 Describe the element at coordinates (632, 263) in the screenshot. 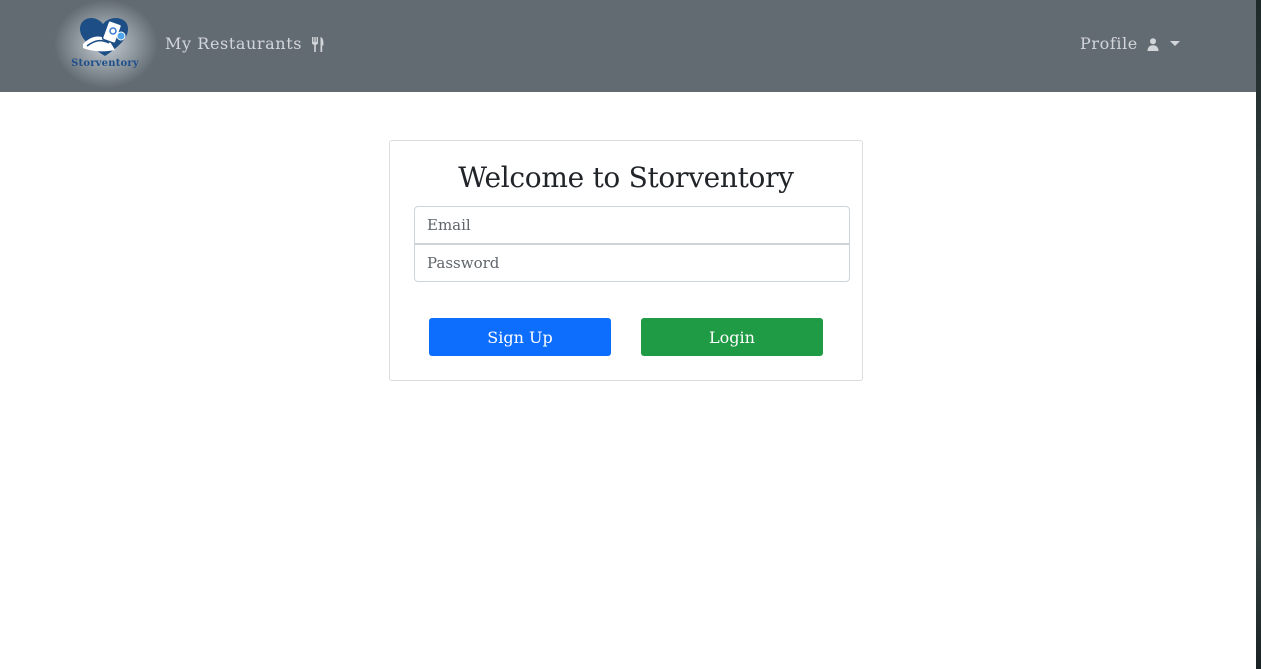

I see `password-field` at that location.